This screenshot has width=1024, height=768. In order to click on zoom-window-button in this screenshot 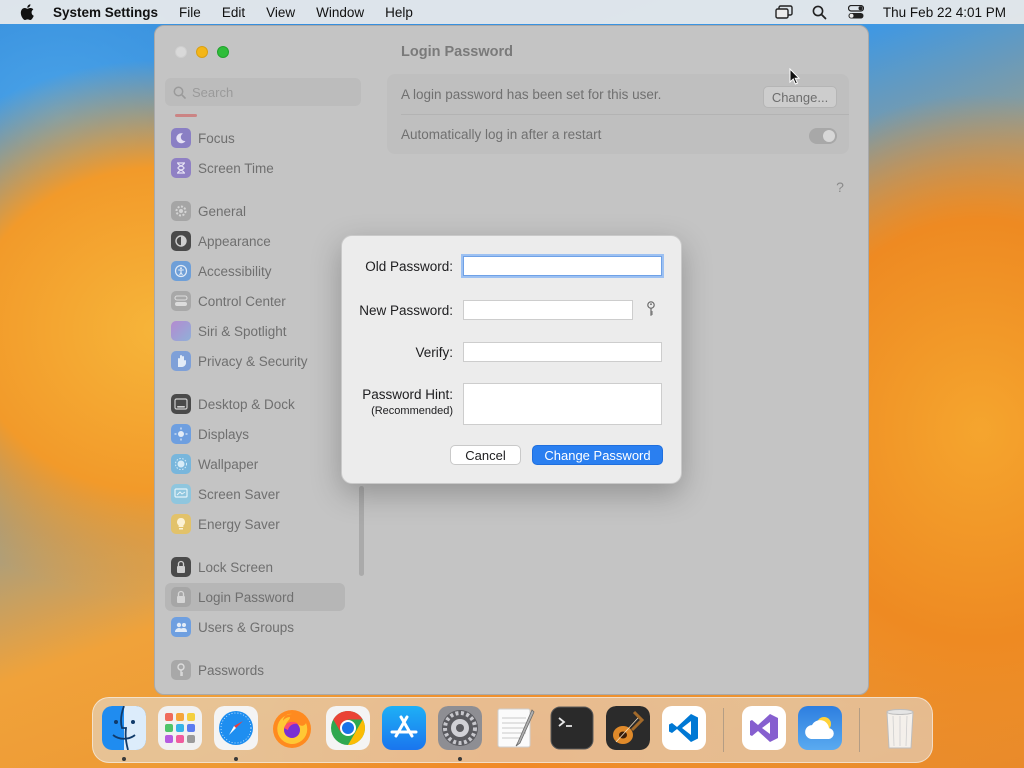, I will do `click(223, 52)`.